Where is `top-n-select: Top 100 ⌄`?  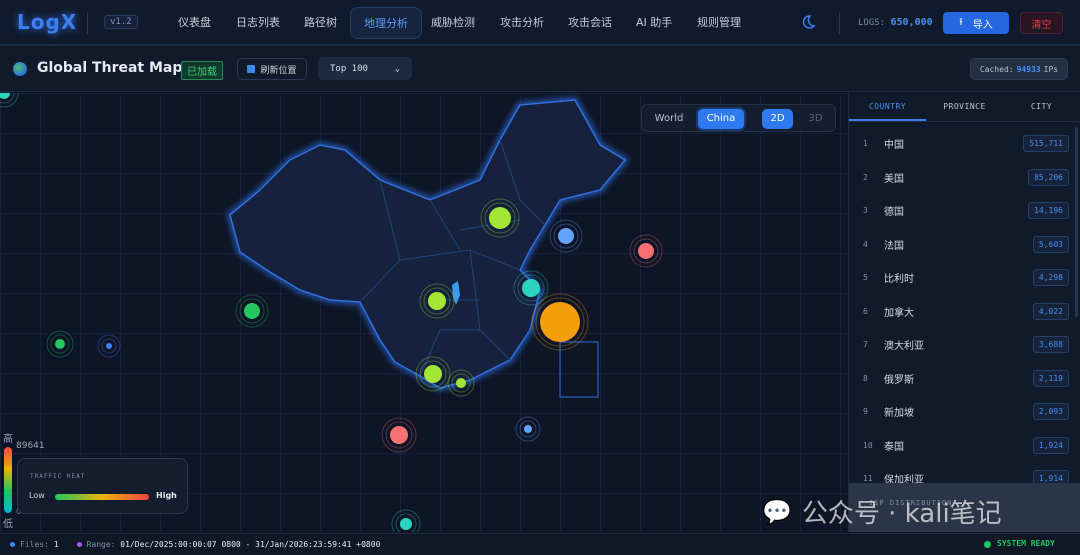 top-n-select: Top 100 ⌄ is located at coordinates (365, 68).